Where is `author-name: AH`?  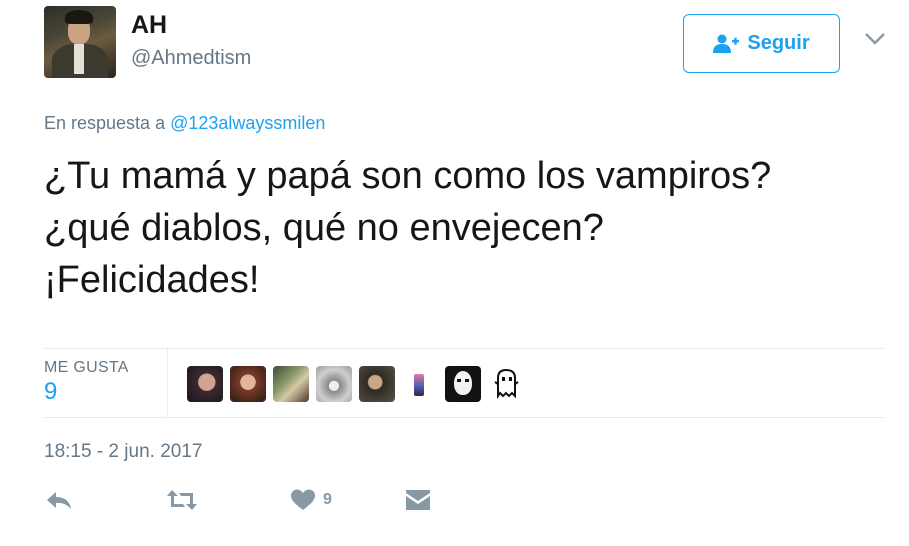 author-name: AH is located at coordinates (149, 25).